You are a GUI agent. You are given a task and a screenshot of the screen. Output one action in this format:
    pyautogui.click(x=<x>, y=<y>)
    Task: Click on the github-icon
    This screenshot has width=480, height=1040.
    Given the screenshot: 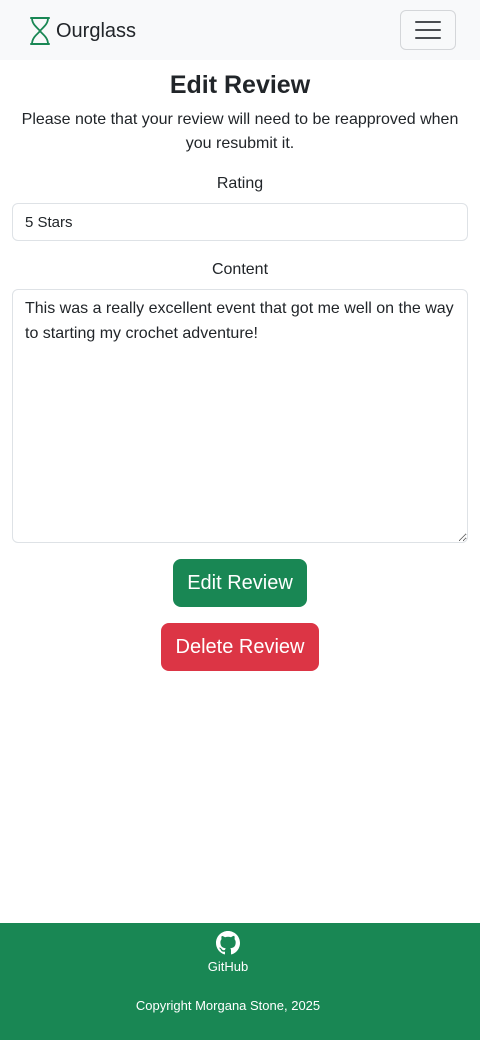 What is the action you would take?
    pyautogui.click(x=228, y=943)
    